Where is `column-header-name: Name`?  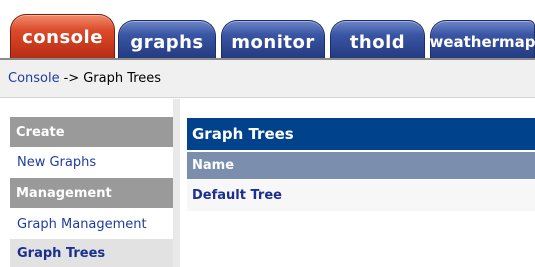
column-header-name: Name is located at coordinates (361, 165).